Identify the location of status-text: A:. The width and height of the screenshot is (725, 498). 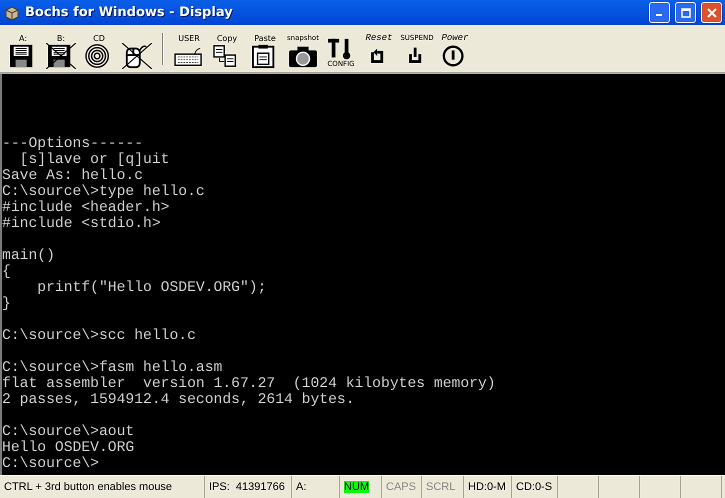
(301, 487).